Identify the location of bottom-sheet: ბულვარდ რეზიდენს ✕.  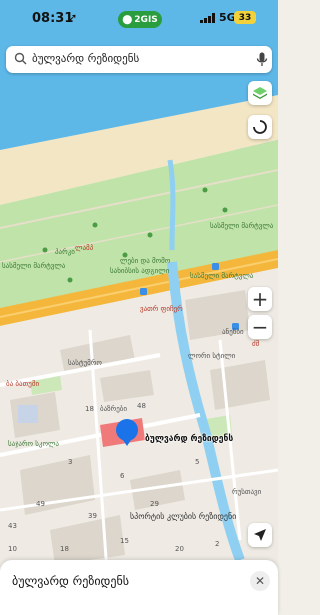
(139, 587).